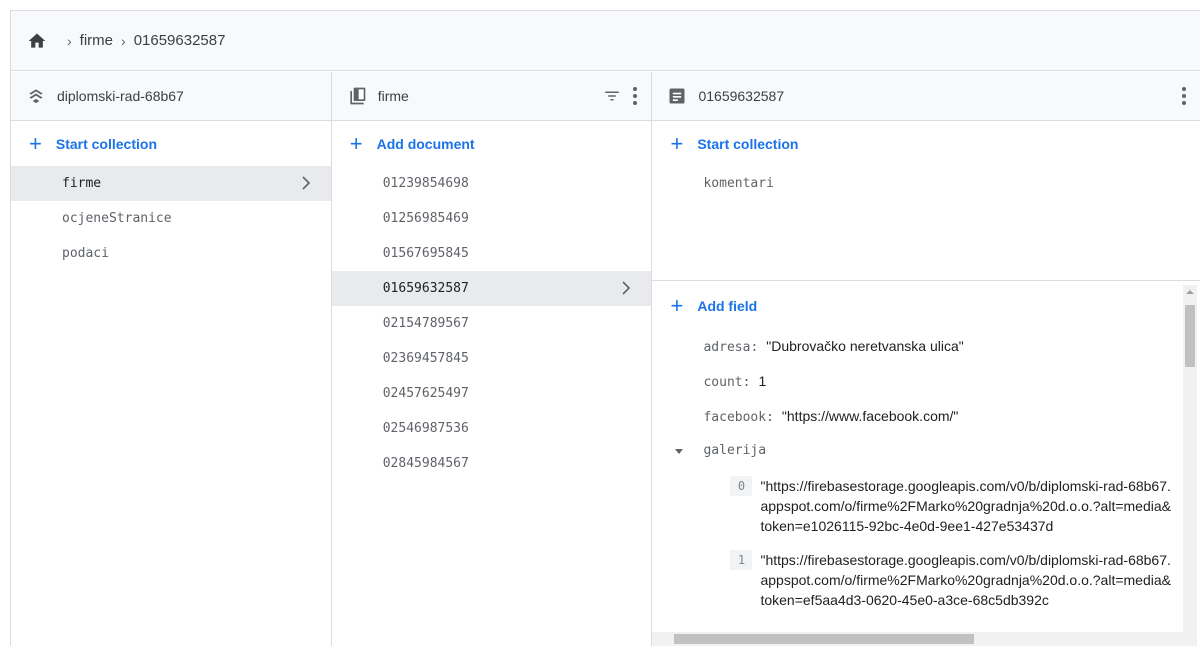 The image size is (1200, 646). I want to click on field-row-adresa: adresa: "Dubrovačko neretvanska ulica", so click(916, 345).